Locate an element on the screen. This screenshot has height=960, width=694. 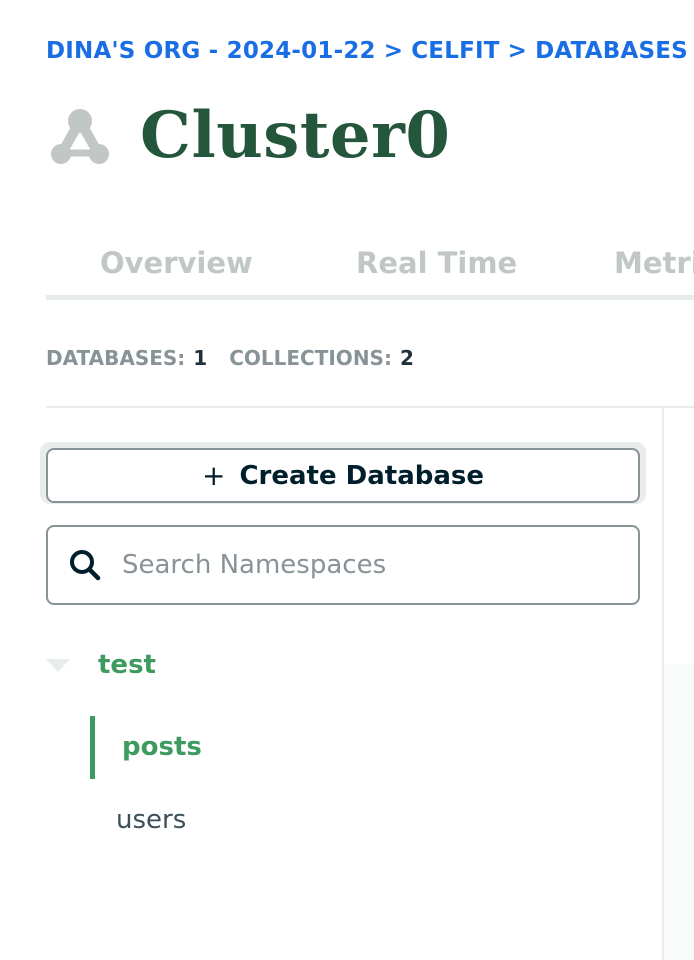
caret-down-icon is located at coordinates (58, 666).